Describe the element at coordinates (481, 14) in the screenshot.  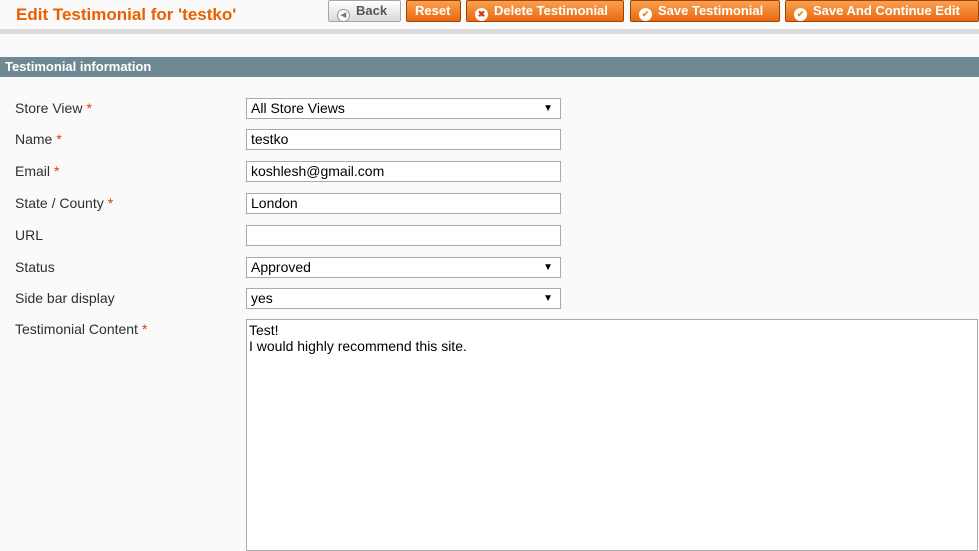
I see `delete-icon: ✖` at that location.